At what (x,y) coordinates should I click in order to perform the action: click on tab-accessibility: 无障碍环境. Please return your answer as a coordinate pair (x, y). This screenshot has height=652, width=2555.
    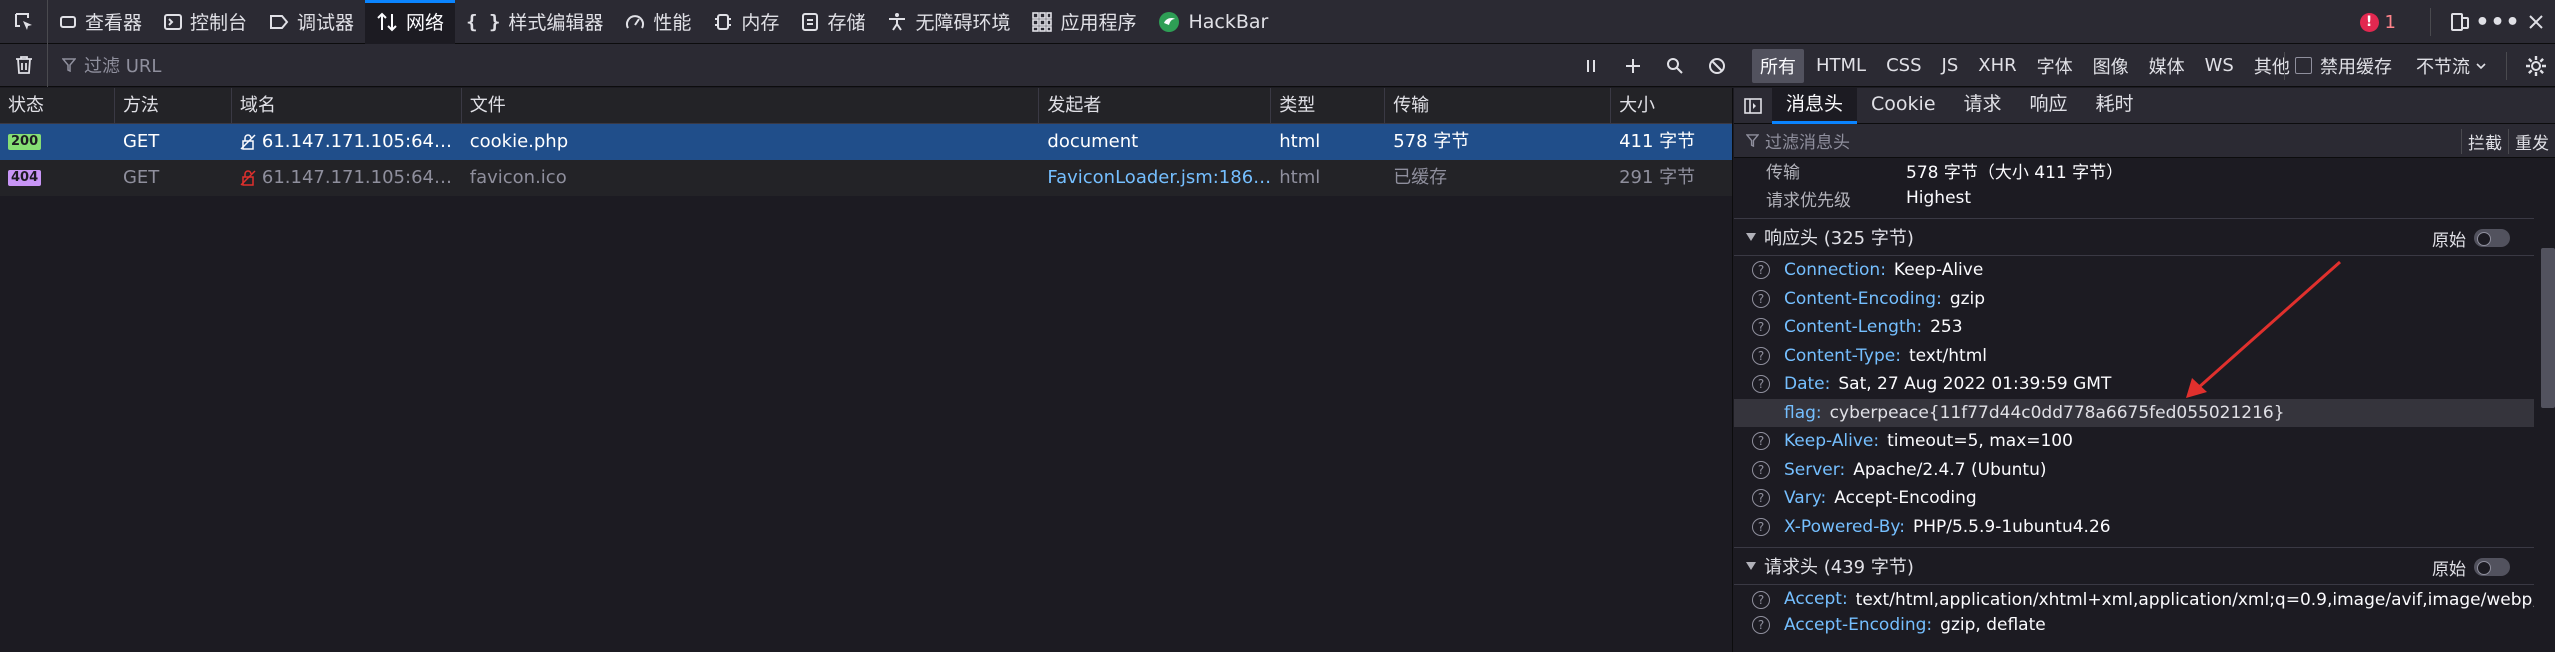
    Looking at the image, I should click on (948, 22).